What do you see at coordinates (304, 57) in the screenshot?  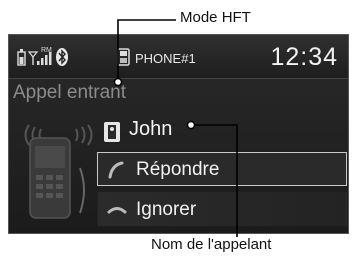 I see `clock: 12:34` at bounding box center [304, 57].